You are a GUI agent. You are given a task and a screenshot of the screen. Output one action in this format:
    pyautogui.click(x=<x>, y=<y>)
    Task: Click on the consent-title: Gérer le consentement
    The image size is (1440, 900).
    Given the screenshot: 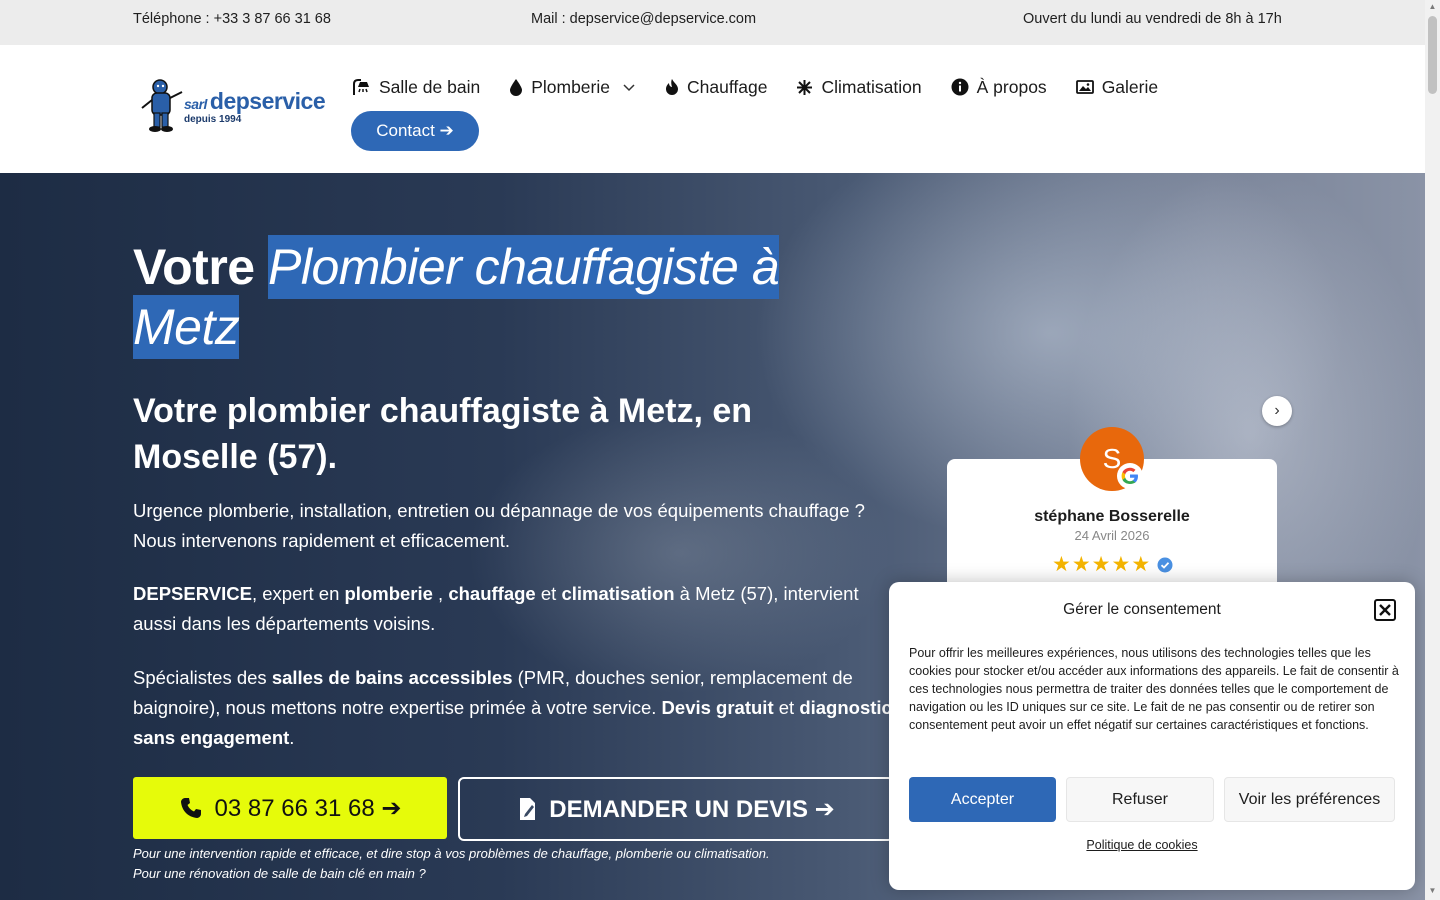 What is the action you would take?
    pyautogui.click(x=1142, y=609)
    